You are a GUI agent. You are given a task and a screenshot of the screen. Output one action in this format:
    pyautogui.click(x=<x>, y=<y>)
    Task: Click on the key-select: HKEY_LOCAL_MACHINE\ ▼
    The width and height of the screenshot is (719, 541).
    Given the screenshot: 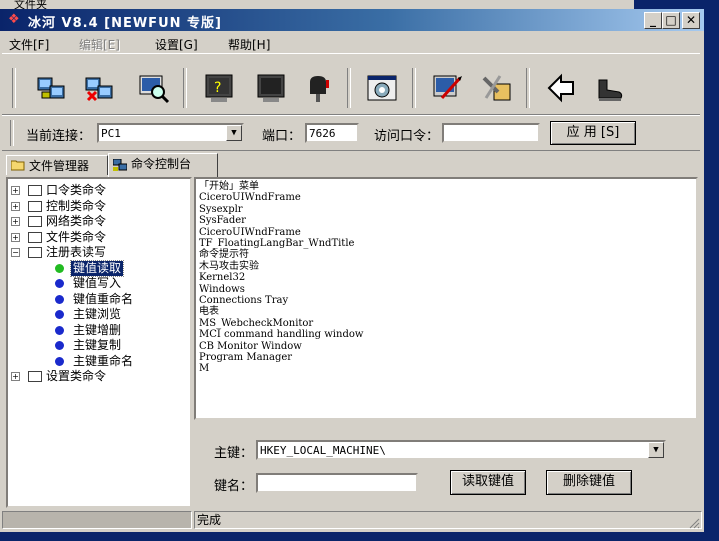 What is the action you would take?
    pyautogui.click(x=461, y=450)
    